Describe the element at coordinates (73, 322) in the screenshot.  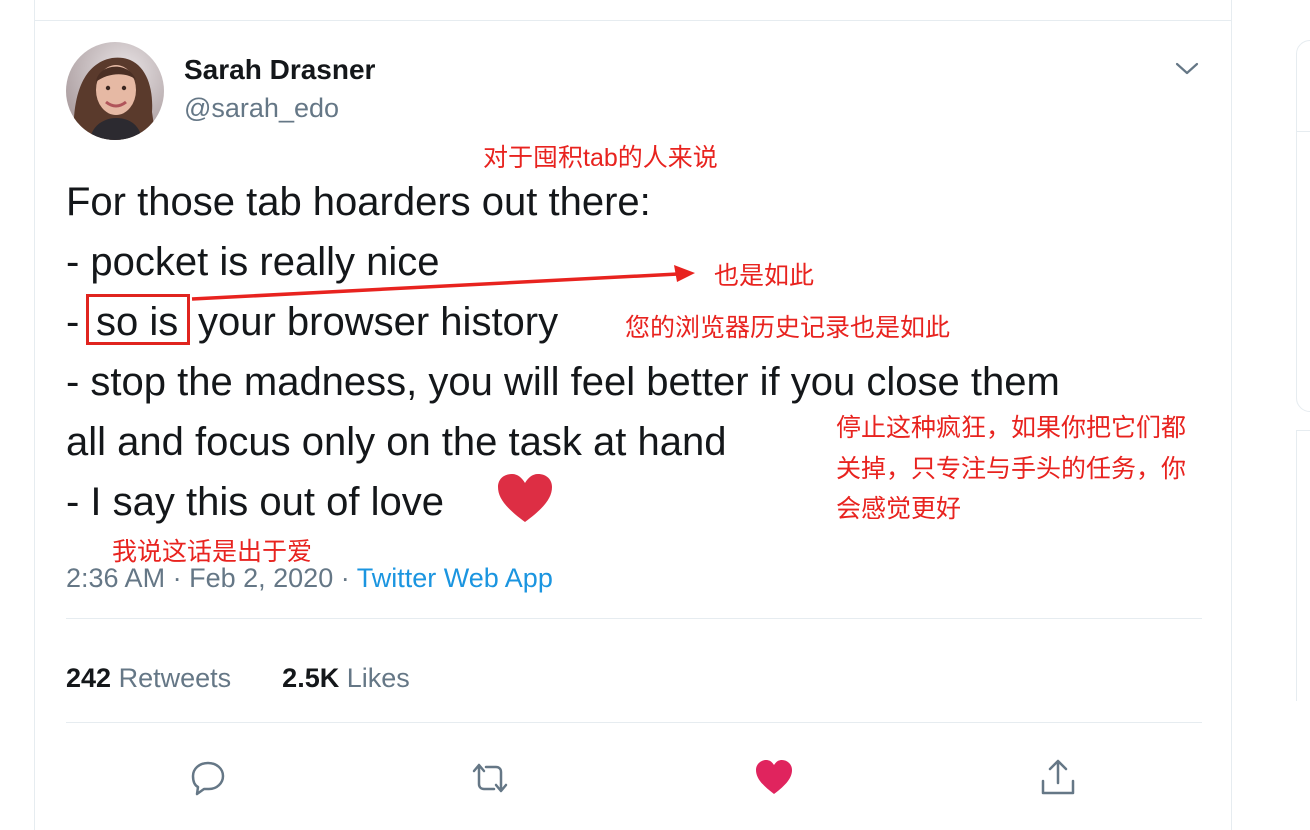
I see `tweet-text-line: -` at that location.